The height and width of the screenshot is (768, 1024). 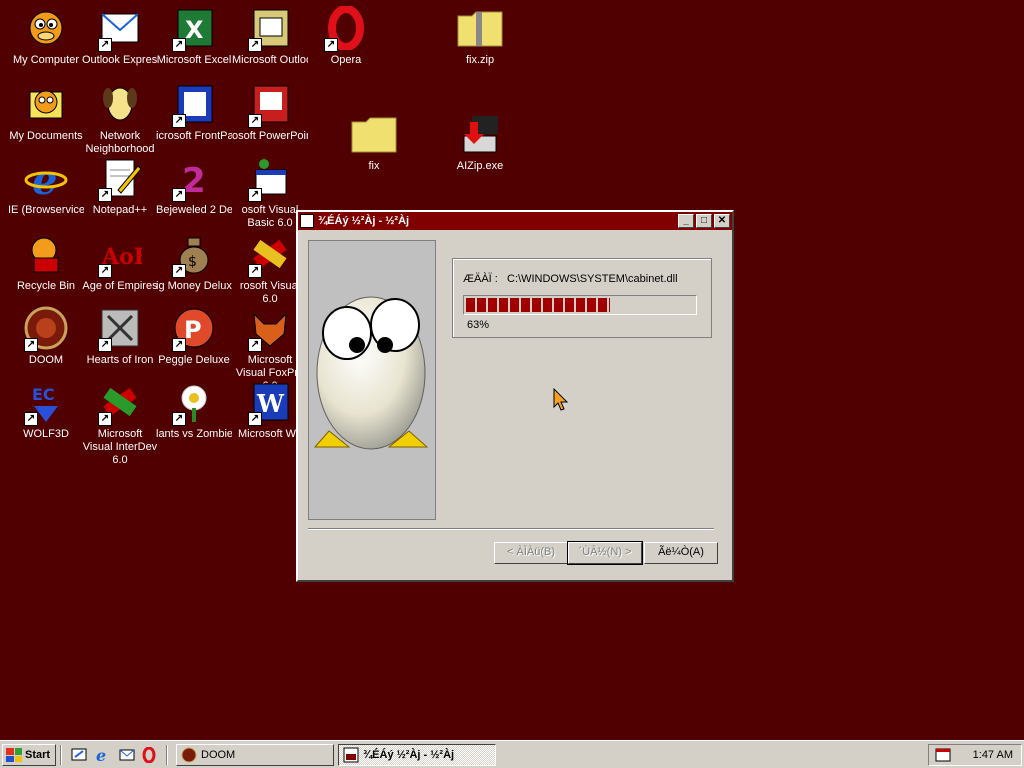 I want to click on opera-icon: ↗, so click(x=346, y=28).